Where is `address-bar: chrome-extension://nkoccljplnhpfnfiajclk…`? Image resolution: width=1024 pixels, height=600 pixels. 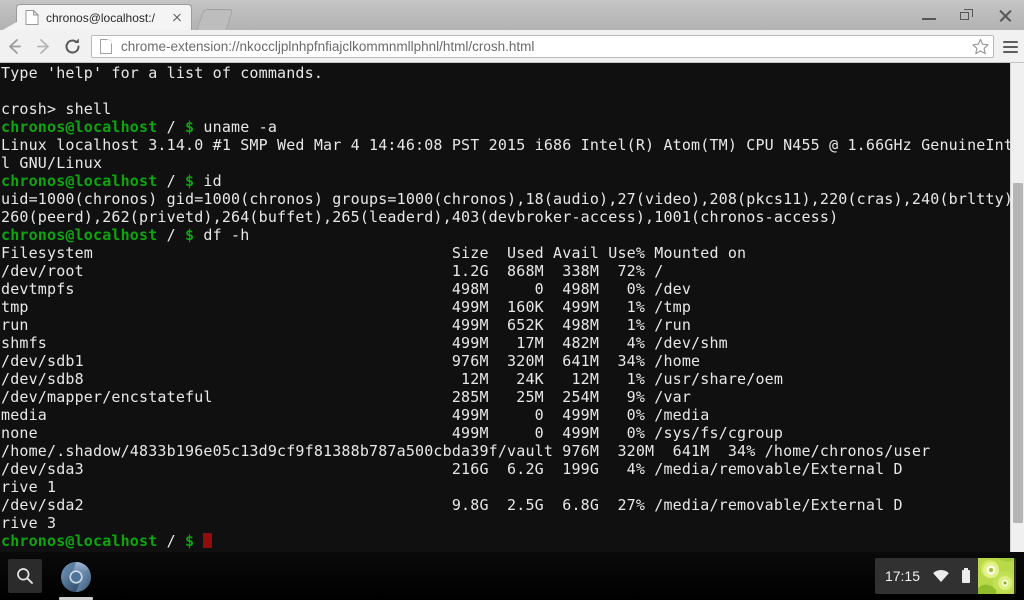 address-bar: chrome-extension://nkoccljplnhpfnfiajclk… is located at coordinates (542, 46).